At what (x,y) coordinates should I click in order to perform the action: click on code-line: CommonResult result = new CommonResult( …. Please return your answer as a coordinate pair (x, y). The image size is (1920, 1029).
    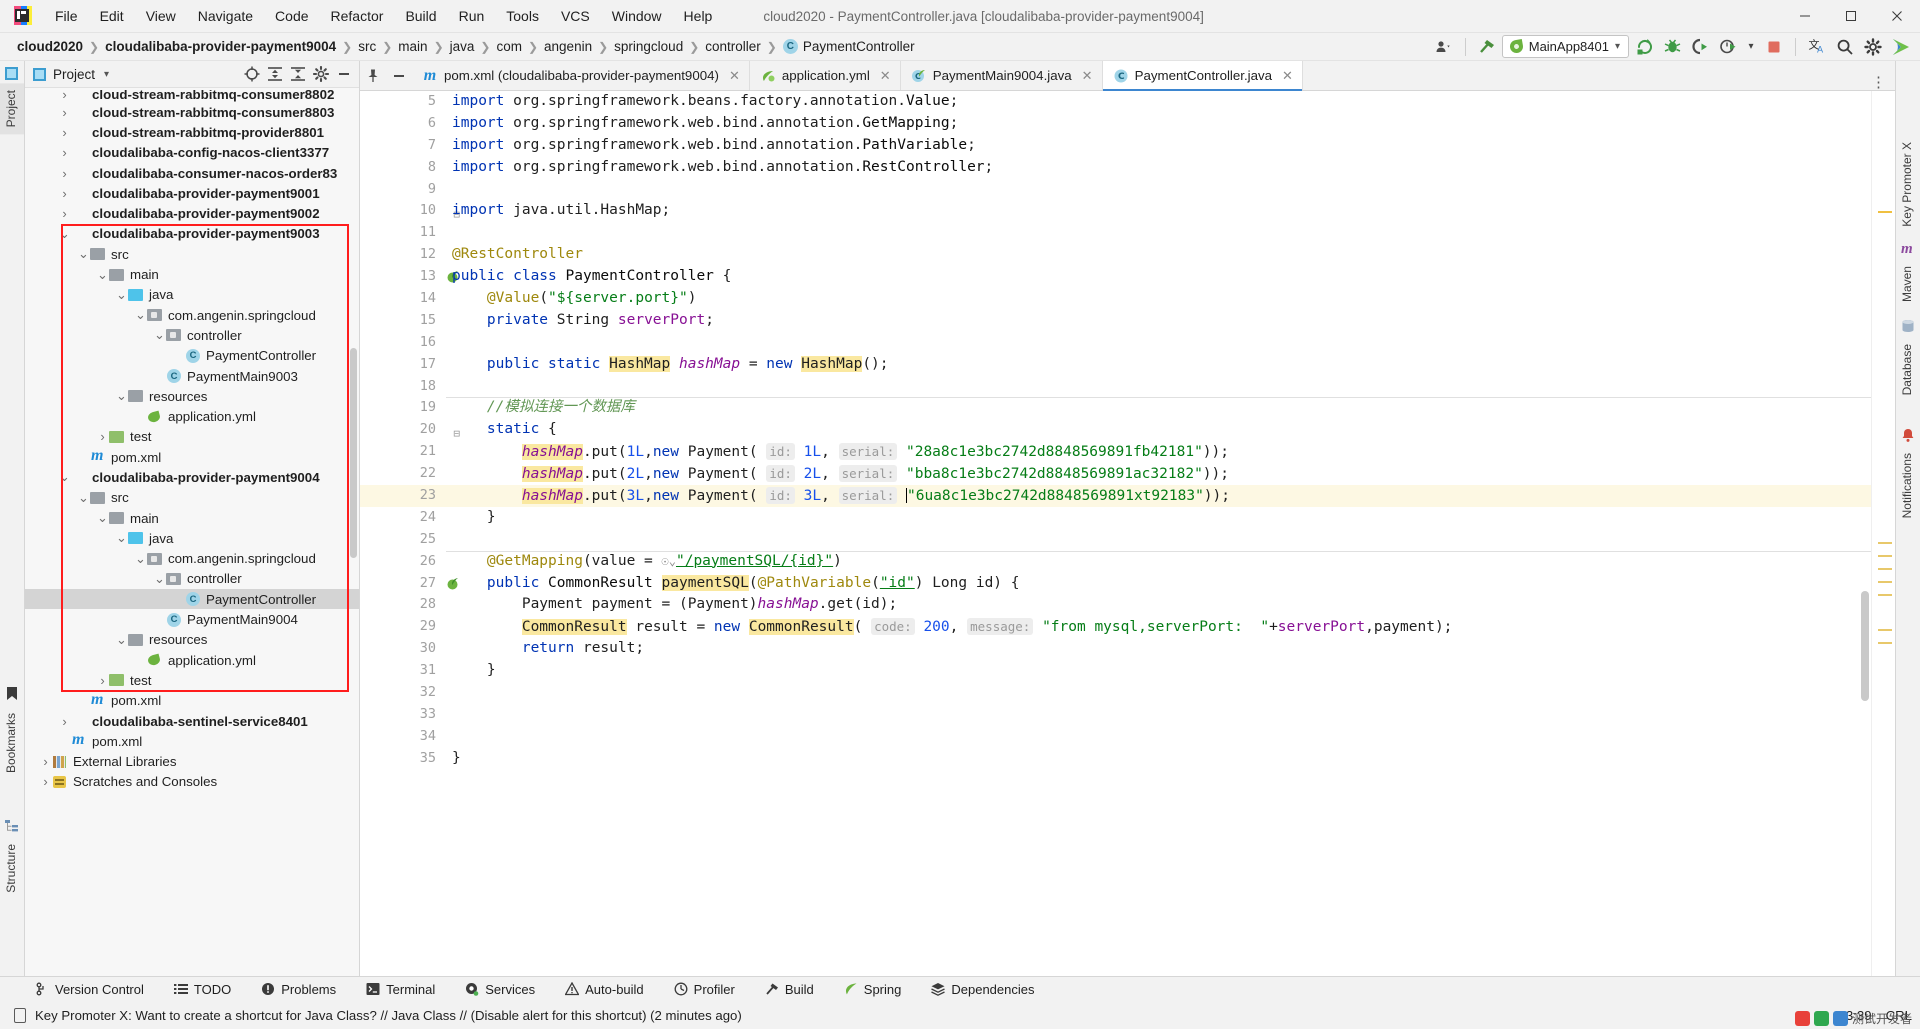
    Looking at the image, I should click on (1158, 627).